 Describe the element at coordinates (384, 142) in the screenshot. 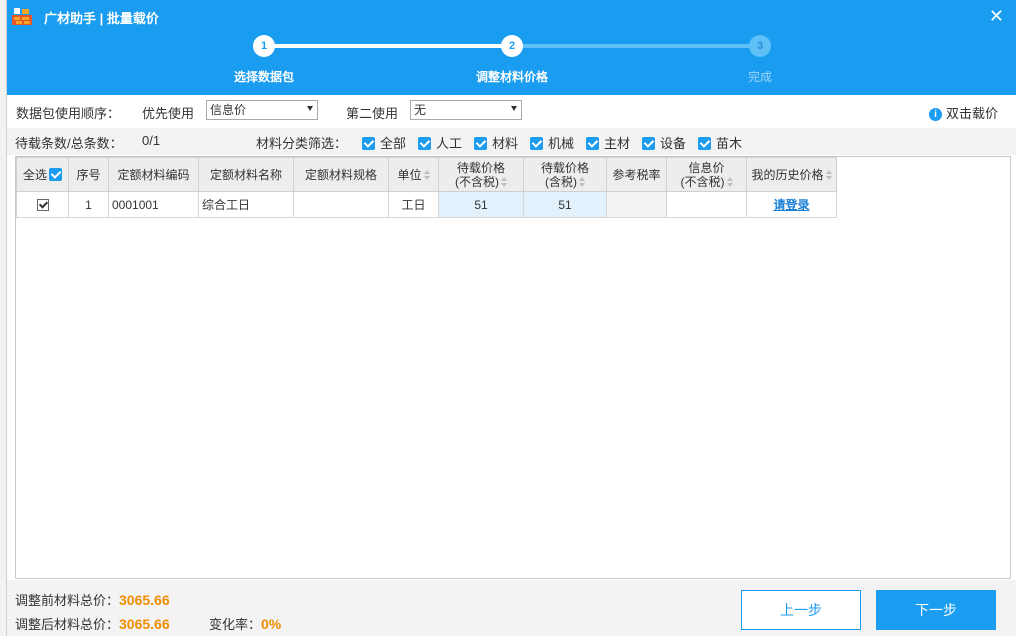

I see `filter-checkbox-all: 全部` at that location.